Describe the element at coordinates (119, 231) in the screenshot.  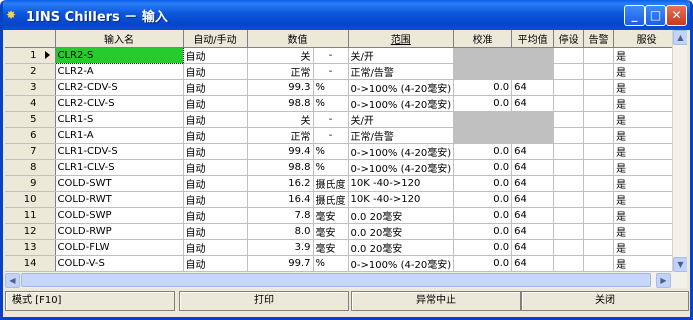
I see `input-name-cell: COLD-RWP` at that location.